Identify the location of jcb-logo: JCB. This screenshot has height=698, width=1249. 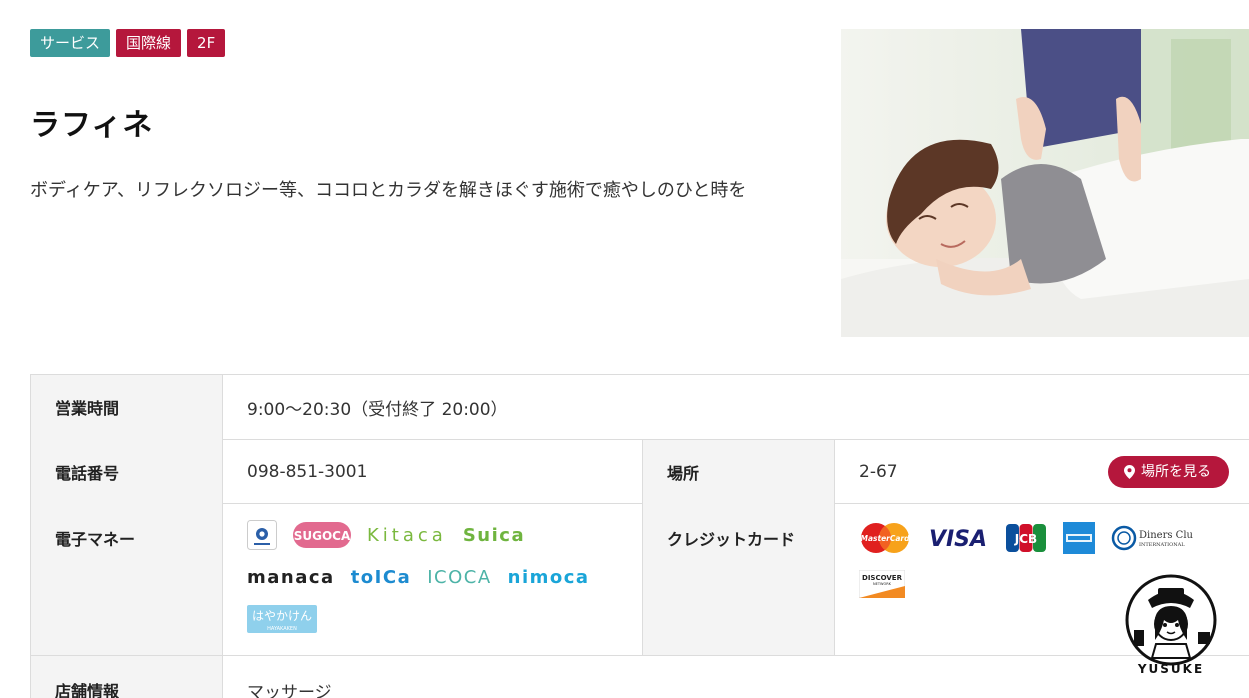
(1026, 538).